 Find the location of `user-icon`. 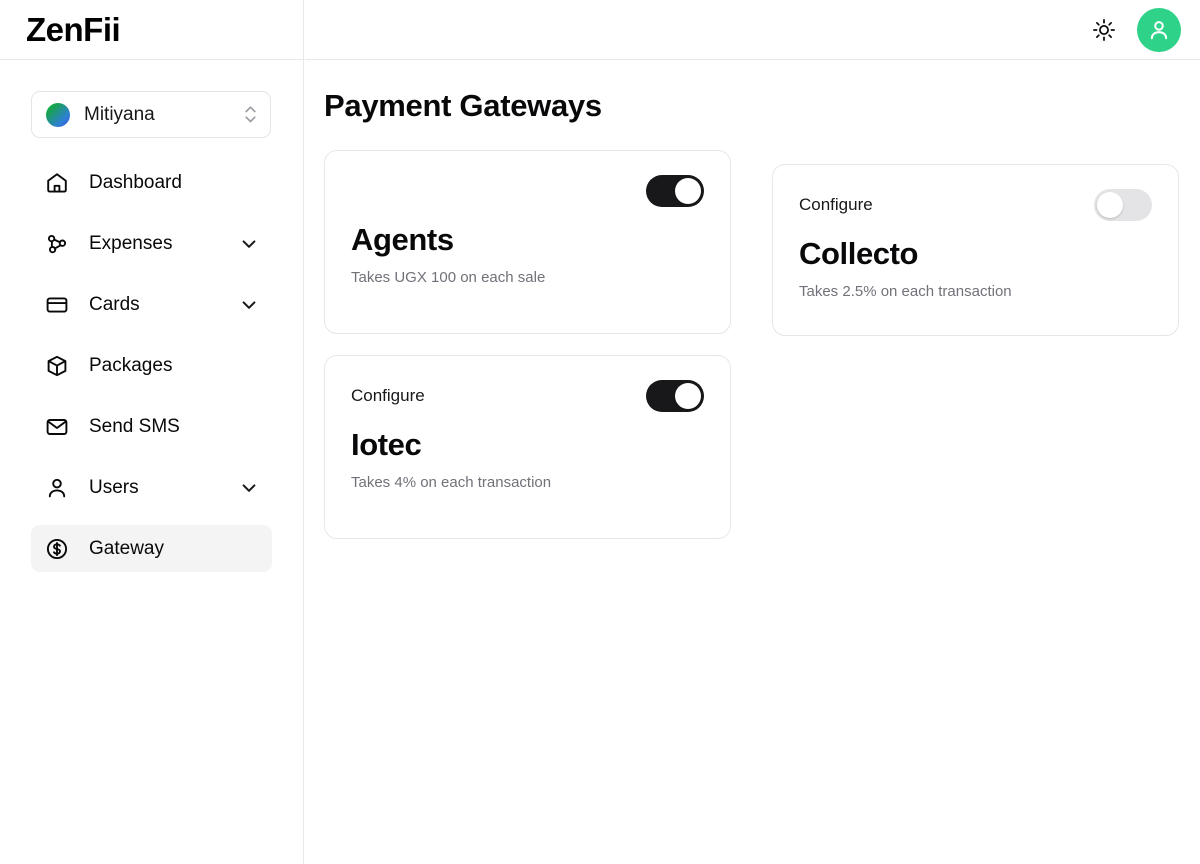

user-icon is located at coordinates (57, 488).